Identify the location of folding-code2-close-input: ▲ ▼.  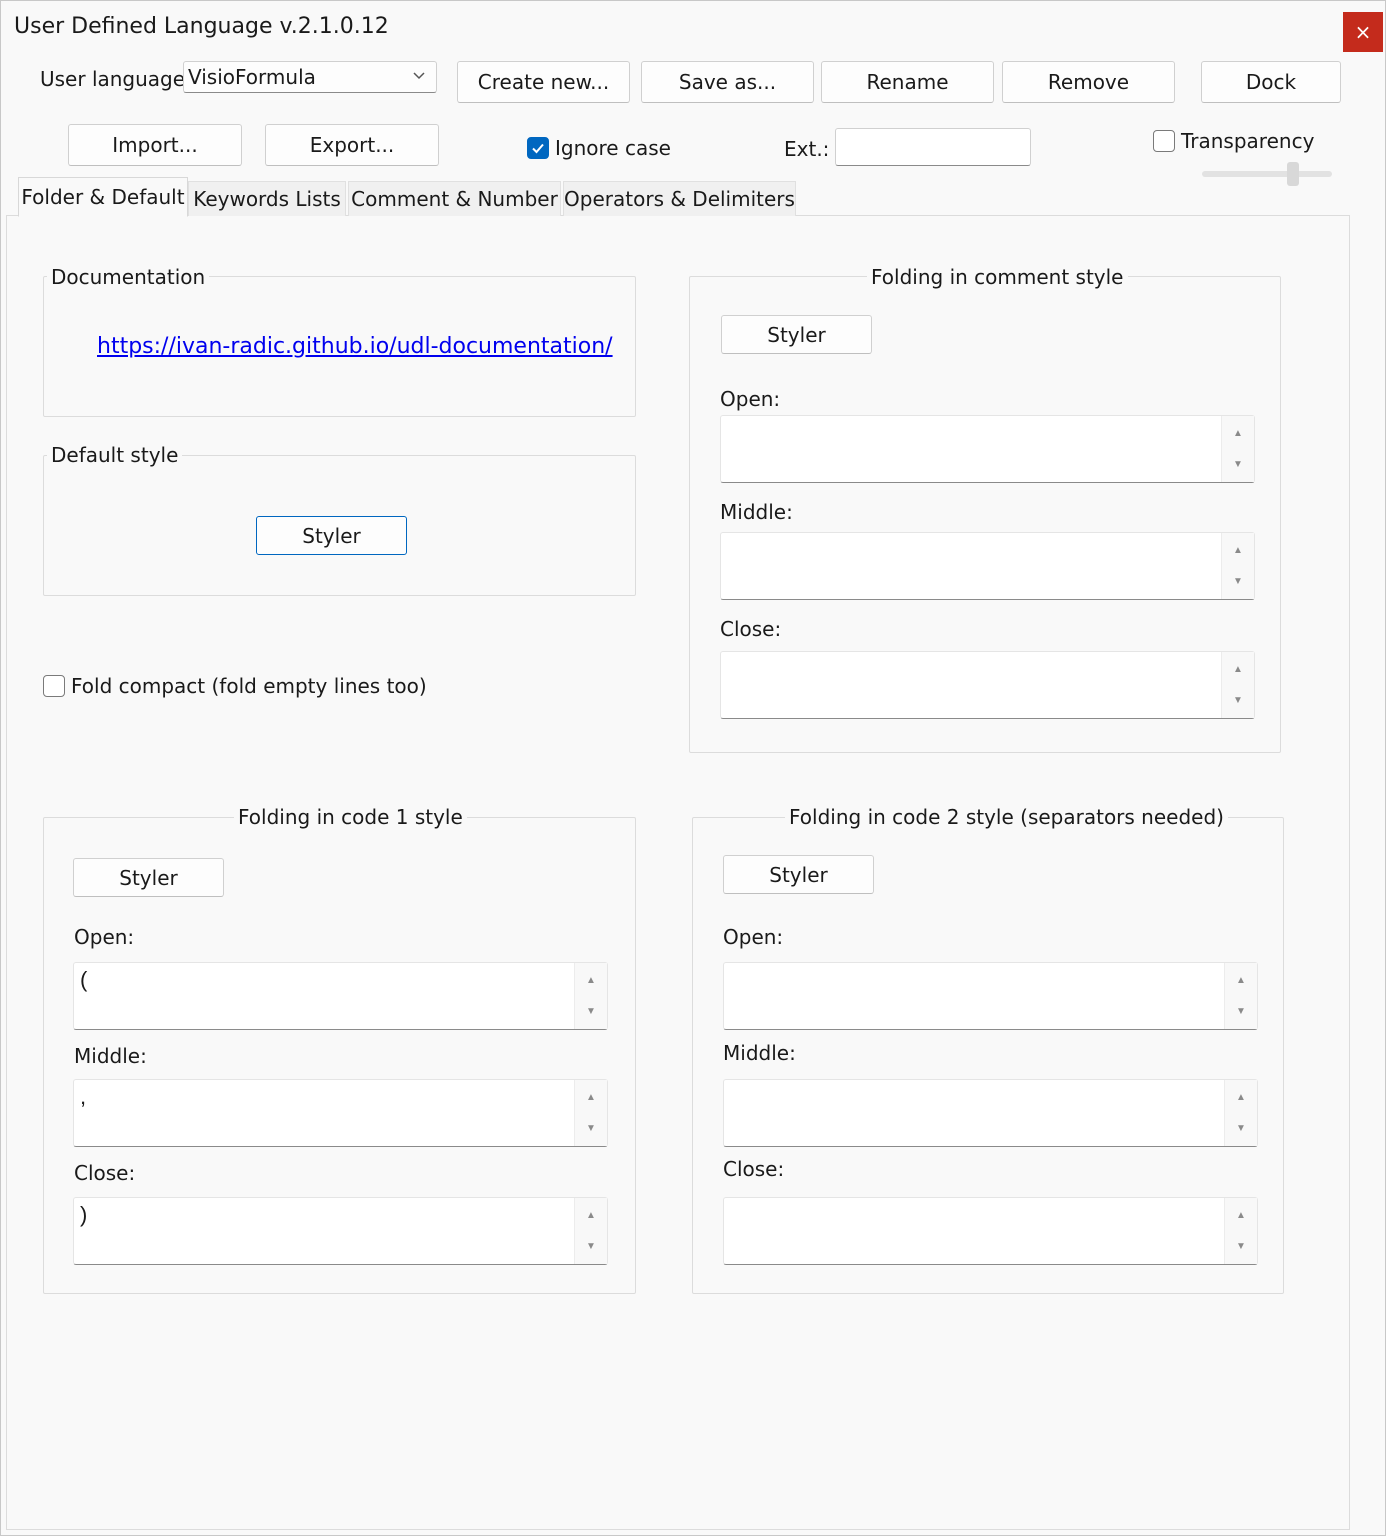
(990, 1231).